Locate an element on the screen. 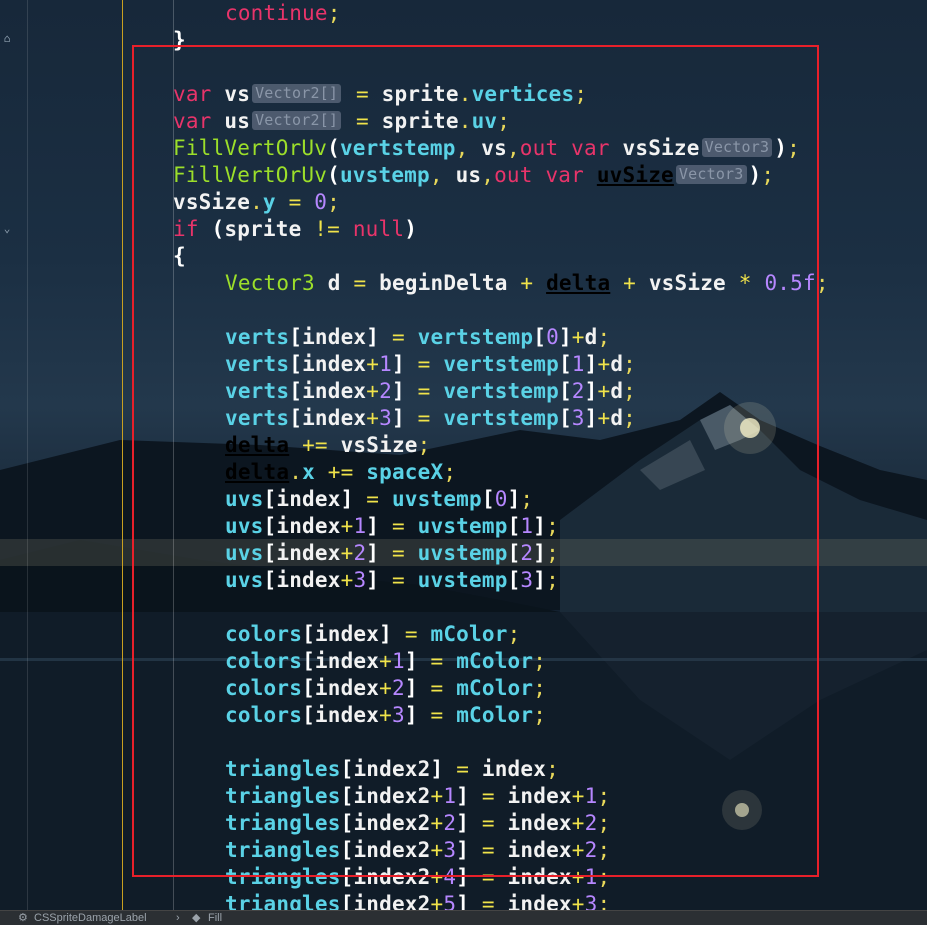 The image size is (927, 925). indent-guide is located at coordinates (122, 455).